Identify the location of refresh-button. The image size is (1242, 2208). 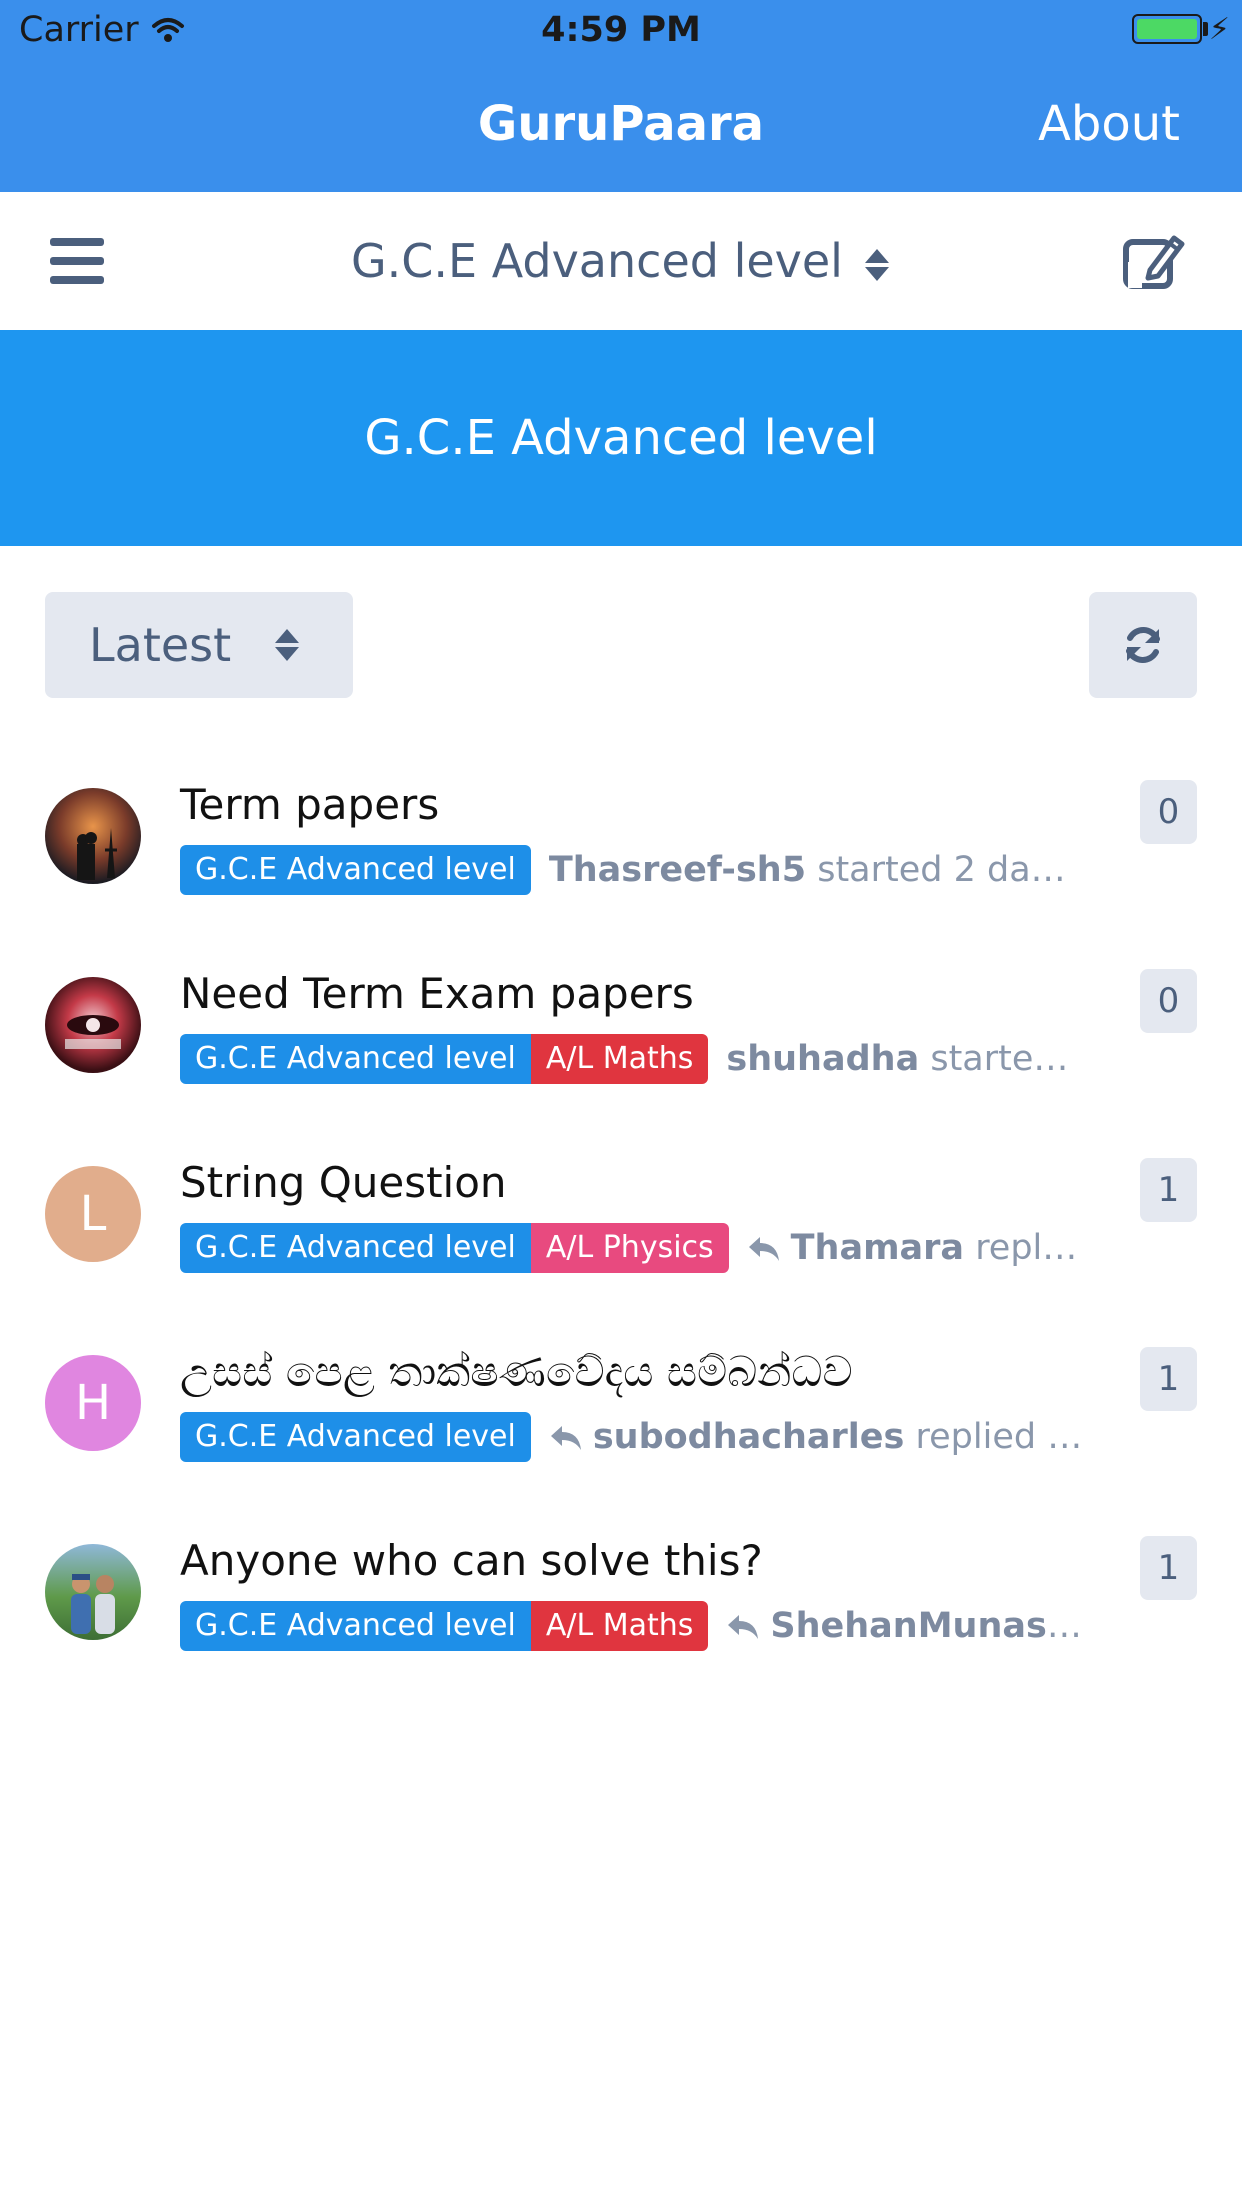
(1143, 645).